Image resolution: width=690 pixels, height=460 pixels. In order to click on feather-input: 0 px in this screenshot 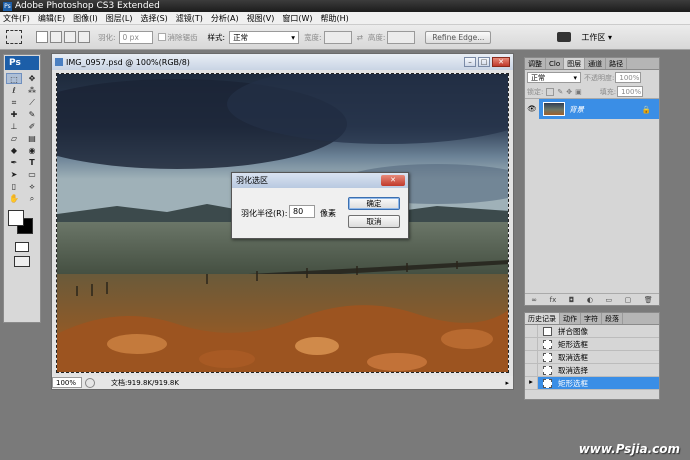, I will do `click(135, 37)`.